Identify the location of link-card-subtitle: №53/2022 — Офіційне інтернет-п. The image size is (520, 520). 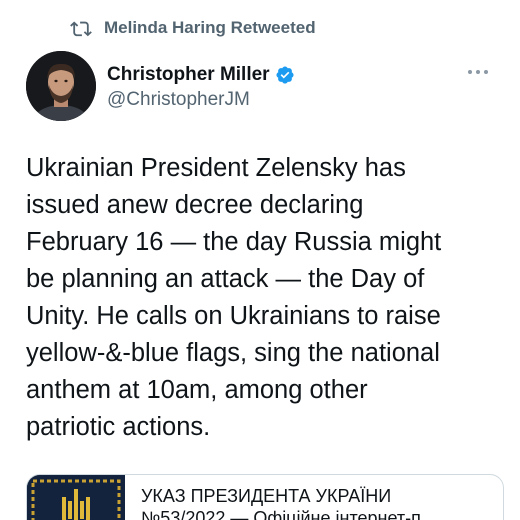
(281, 514).